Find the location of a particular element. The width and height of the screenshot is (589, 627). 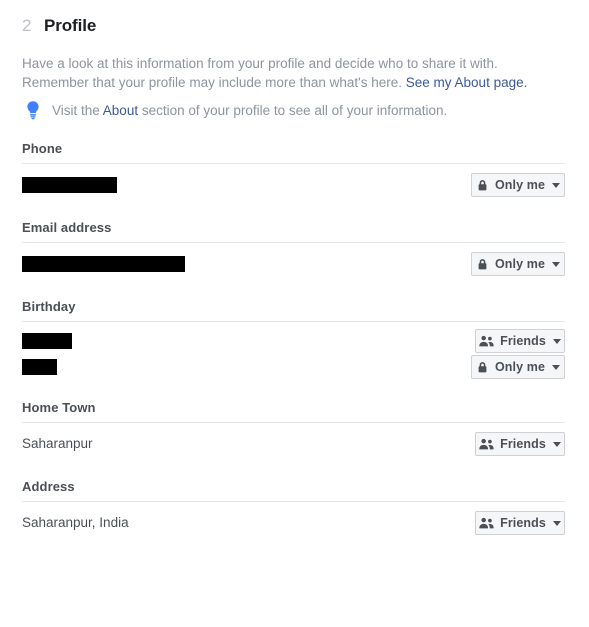

section-title: Home Town is located at coordinates (59, 407).